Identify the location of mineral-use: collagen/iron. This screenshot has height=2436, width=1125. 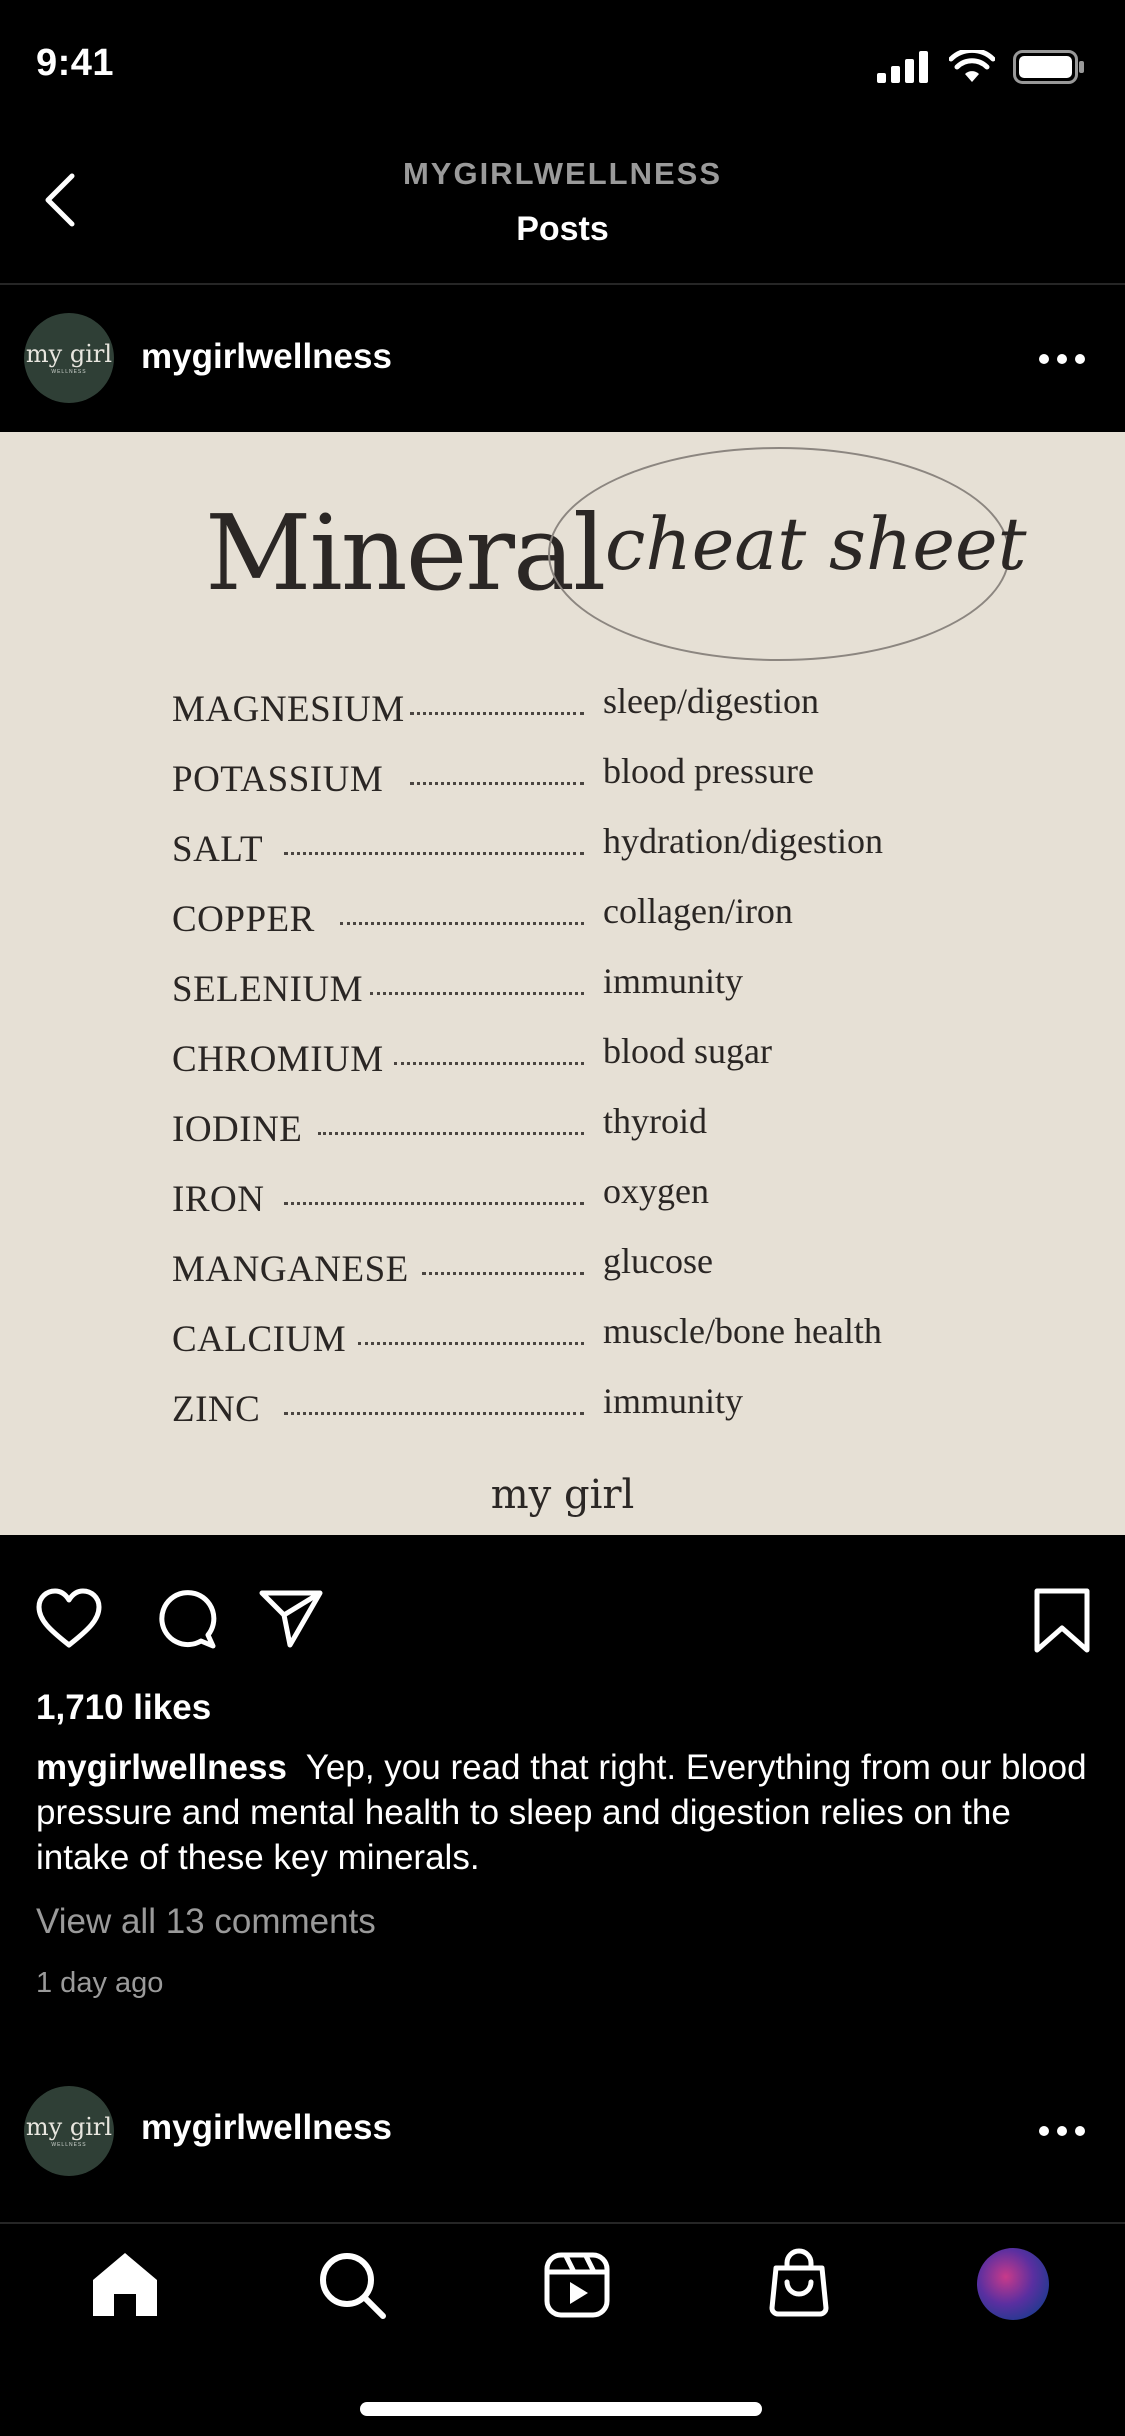
(698, 911).